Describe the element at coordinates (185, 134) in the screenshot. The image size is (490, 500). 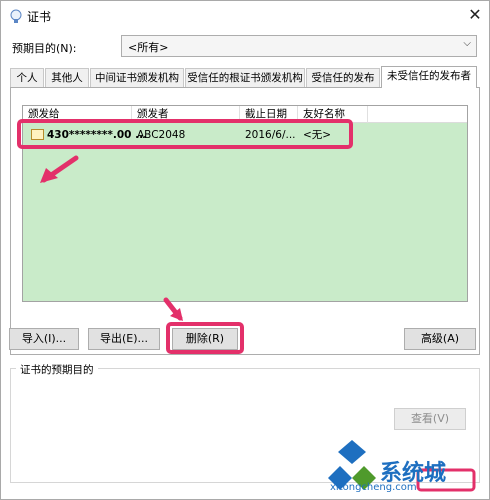
I see `row-highlight-box` at that location.